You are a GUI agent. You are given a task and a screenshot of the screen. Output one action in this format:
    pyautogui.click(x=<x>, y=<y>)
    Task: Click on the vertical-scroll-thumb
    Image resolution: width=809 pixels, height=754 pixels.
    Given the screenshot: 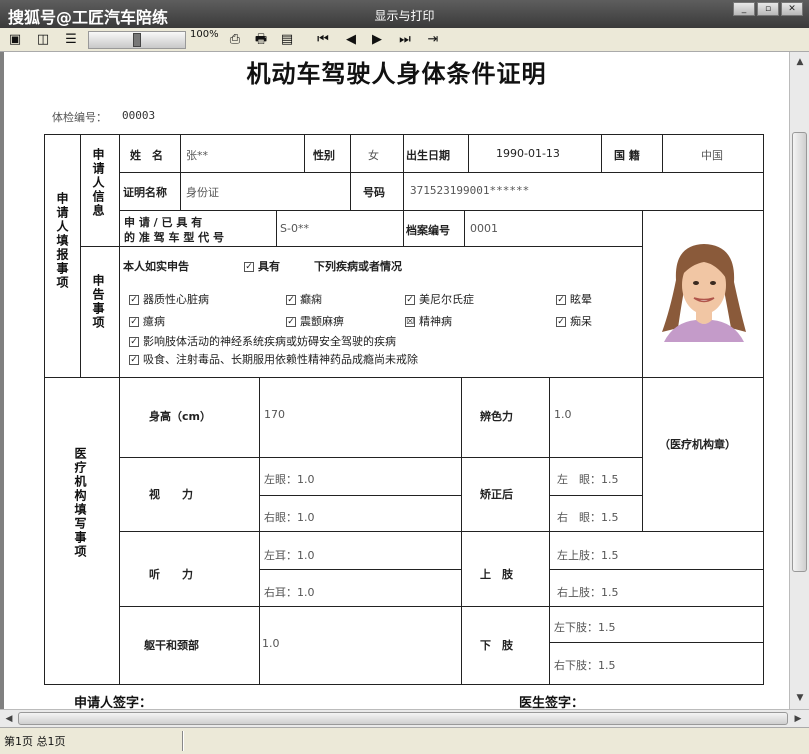 What is the action you would take?
    pyautogui.click(x=799, y=352)
    